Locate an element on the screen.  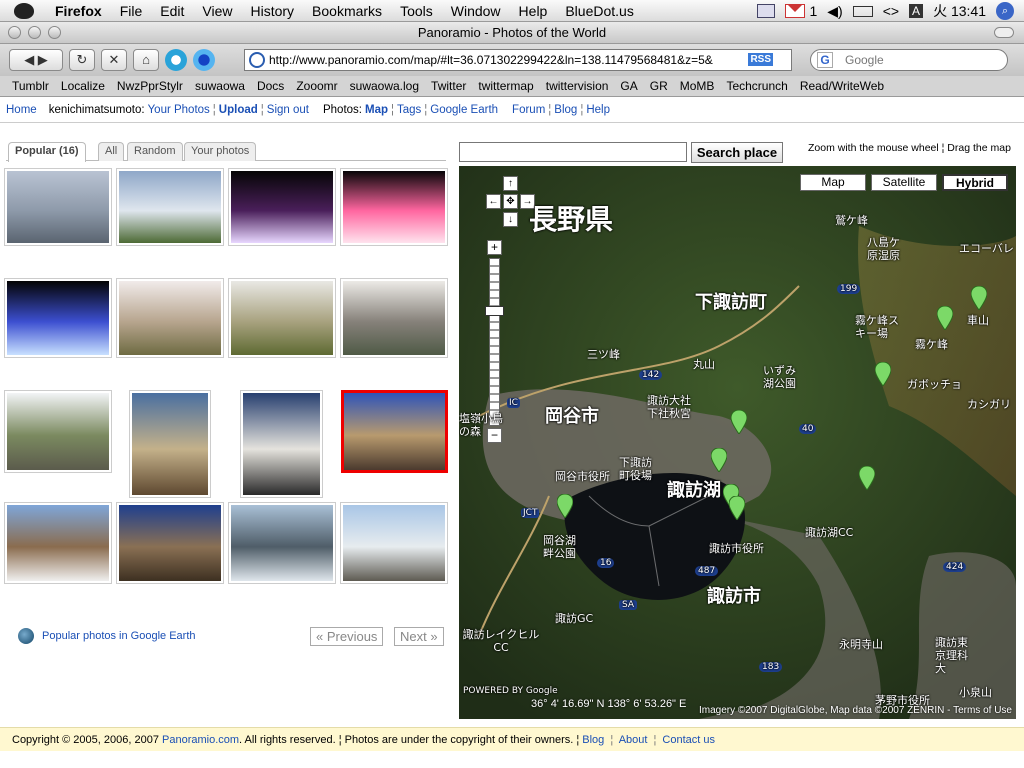
reload-icon: ↻ is located at coordinates (82, 60).